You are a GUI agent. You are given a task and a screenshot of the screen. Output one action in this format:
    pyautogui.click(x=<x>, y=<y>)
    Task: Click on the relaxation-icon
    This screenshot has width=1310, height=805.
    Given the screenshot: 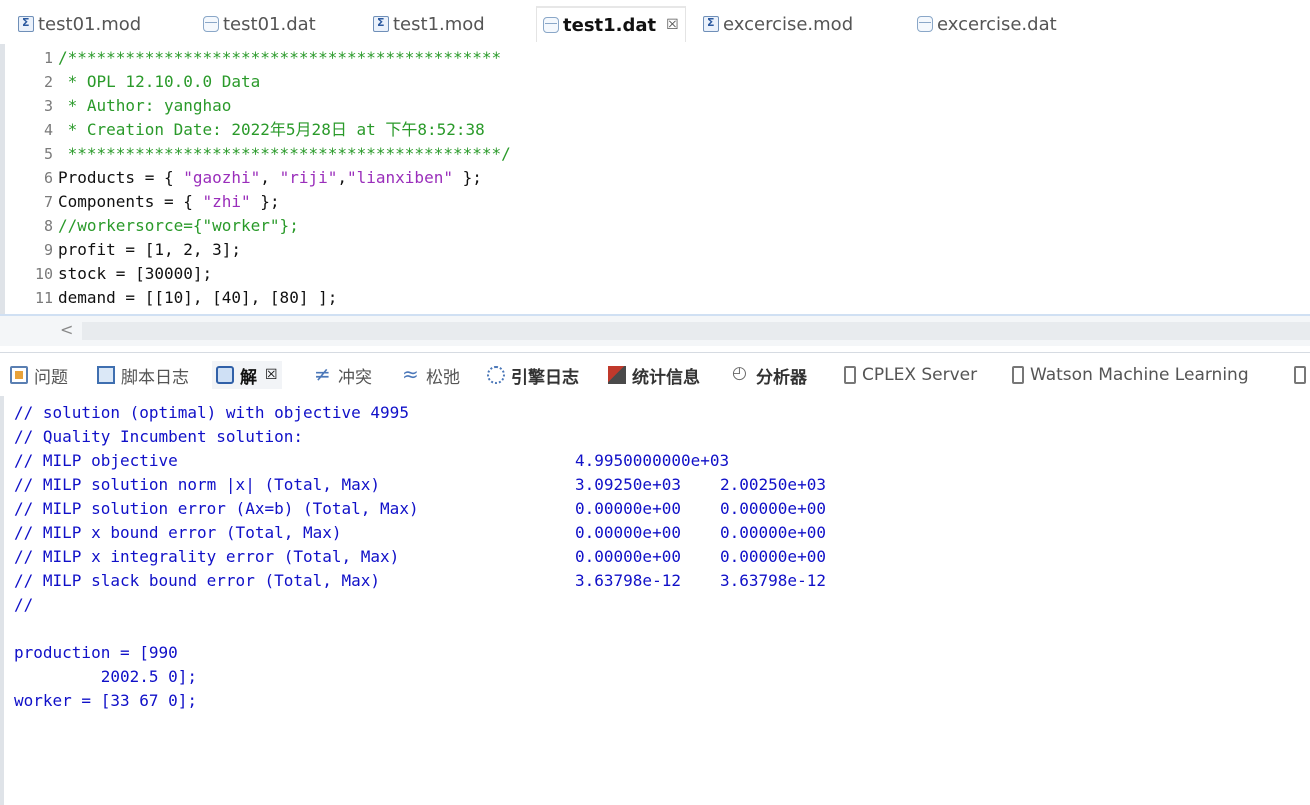 What is the action you would take?
    pyautogui.click(x=411, y=374)
    